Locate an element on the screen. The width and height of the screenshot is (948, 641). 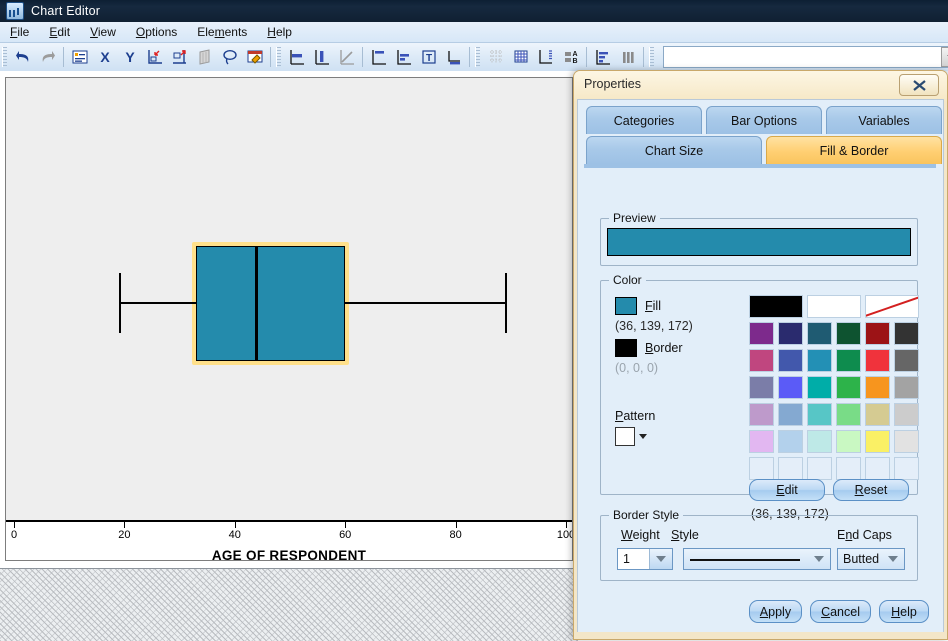
whisker-cap-low is located at coordinates (119, 303).